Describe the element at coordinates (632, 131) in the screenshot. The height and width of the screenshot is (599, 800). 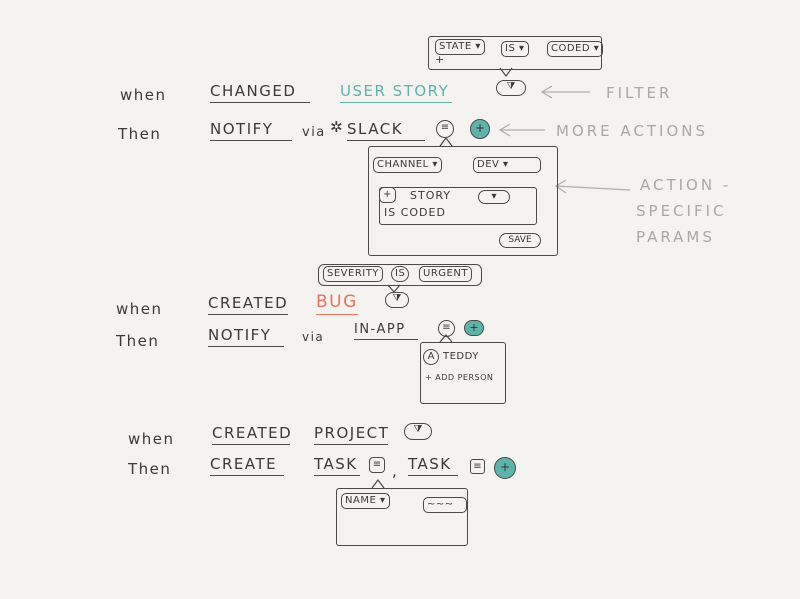
I see `annotation-more-actions: MORE ACTIONS` at that location.